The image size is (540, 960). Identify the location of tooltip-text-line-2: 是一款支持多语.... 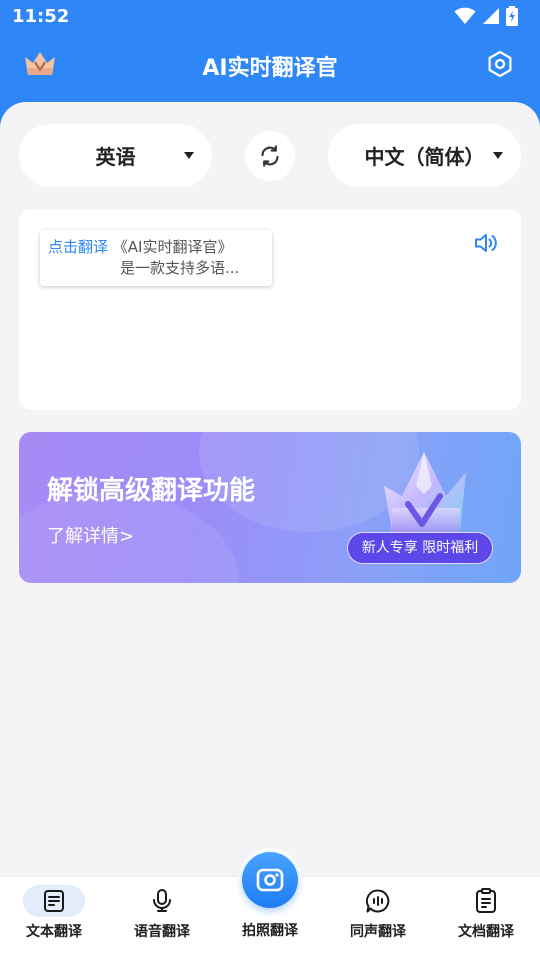
(180, 268).